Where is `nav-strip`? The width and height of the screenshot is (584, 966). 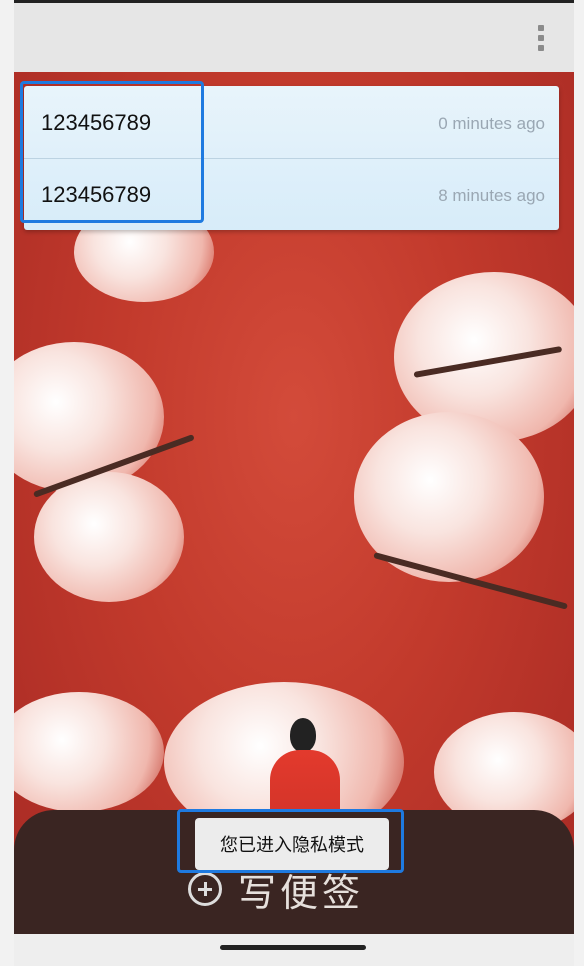
nav-strip is located at coordinates (294, 950).